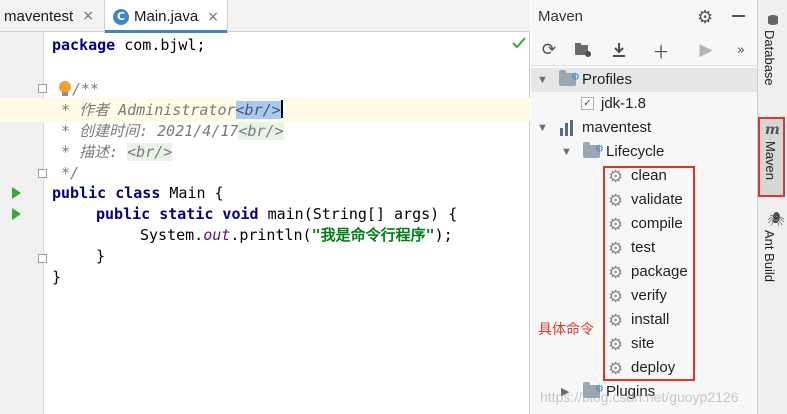 The height and width of the screenshot is (414, 787). What do you see at coordinates (644, 17) in the screenshot?
I see `maven-panel-header: Maven ⚙` at bounding box center [644, 17].